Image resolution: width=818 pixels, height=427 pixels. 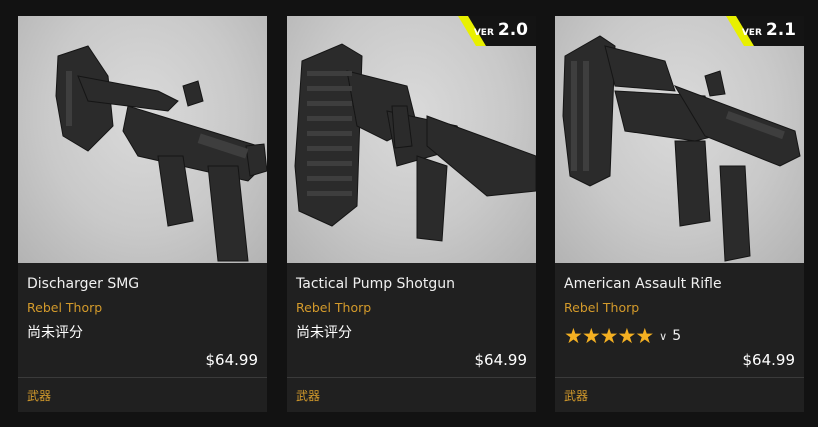 What do you see at coordinates (663, 336) in the screenshot?
I see `chevron-down-icon: ∨` at bounding box center [663, 336].